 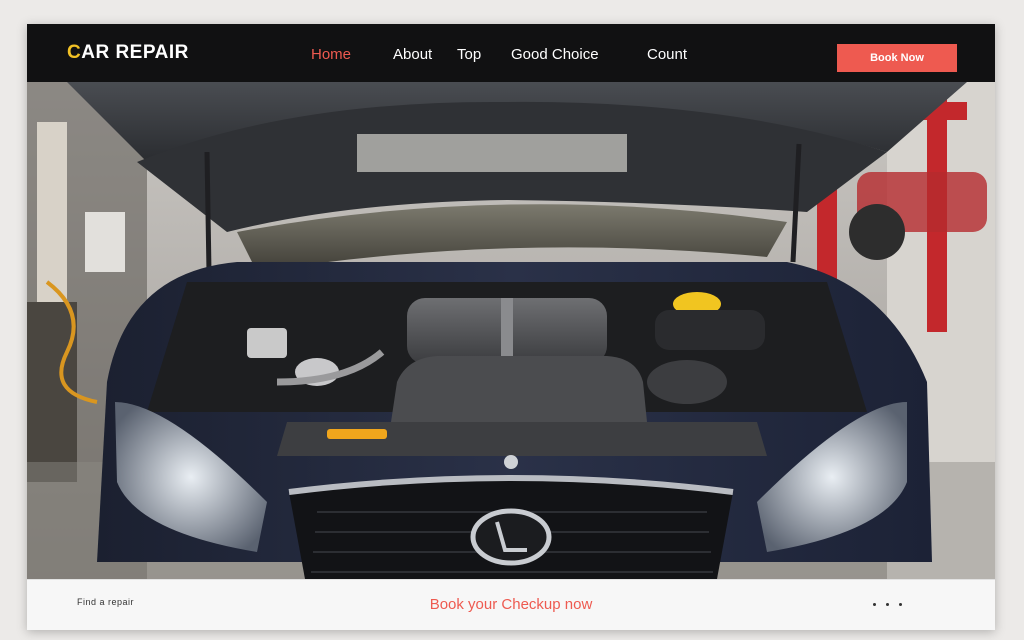 I want to click on bottom-bar: Find a repair Book your Checkup now, so click(x=511, y=604).